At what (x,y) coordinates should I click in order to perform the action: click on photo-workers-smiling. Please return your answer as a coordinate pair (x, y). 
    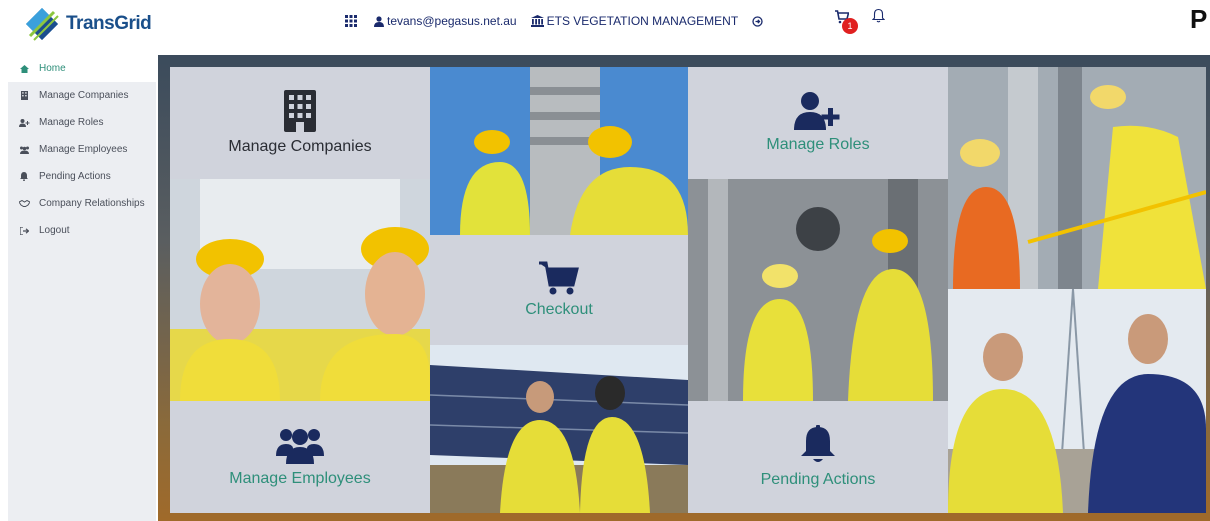
    Looking at the image, I should click on (300, 290).